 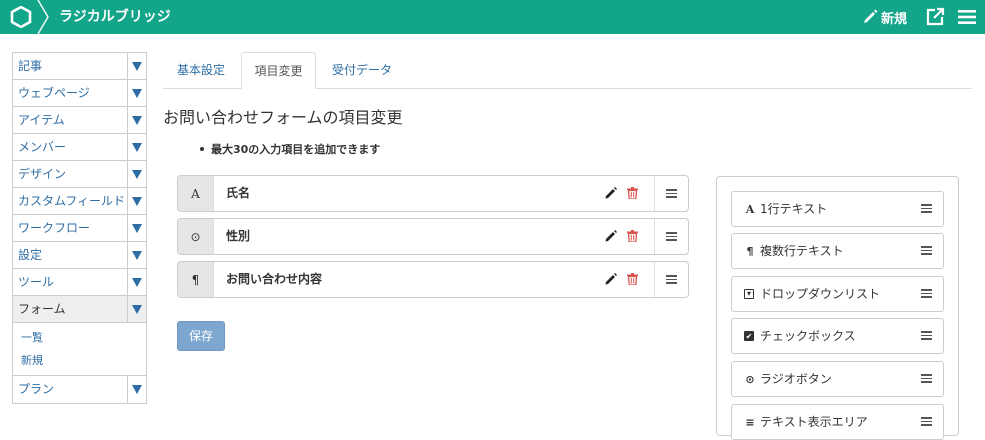 What do you see at coordinates (36, 389) in the screenshot?
I see `sidebar-item-label: プラン` at bounding box center [36, 389].